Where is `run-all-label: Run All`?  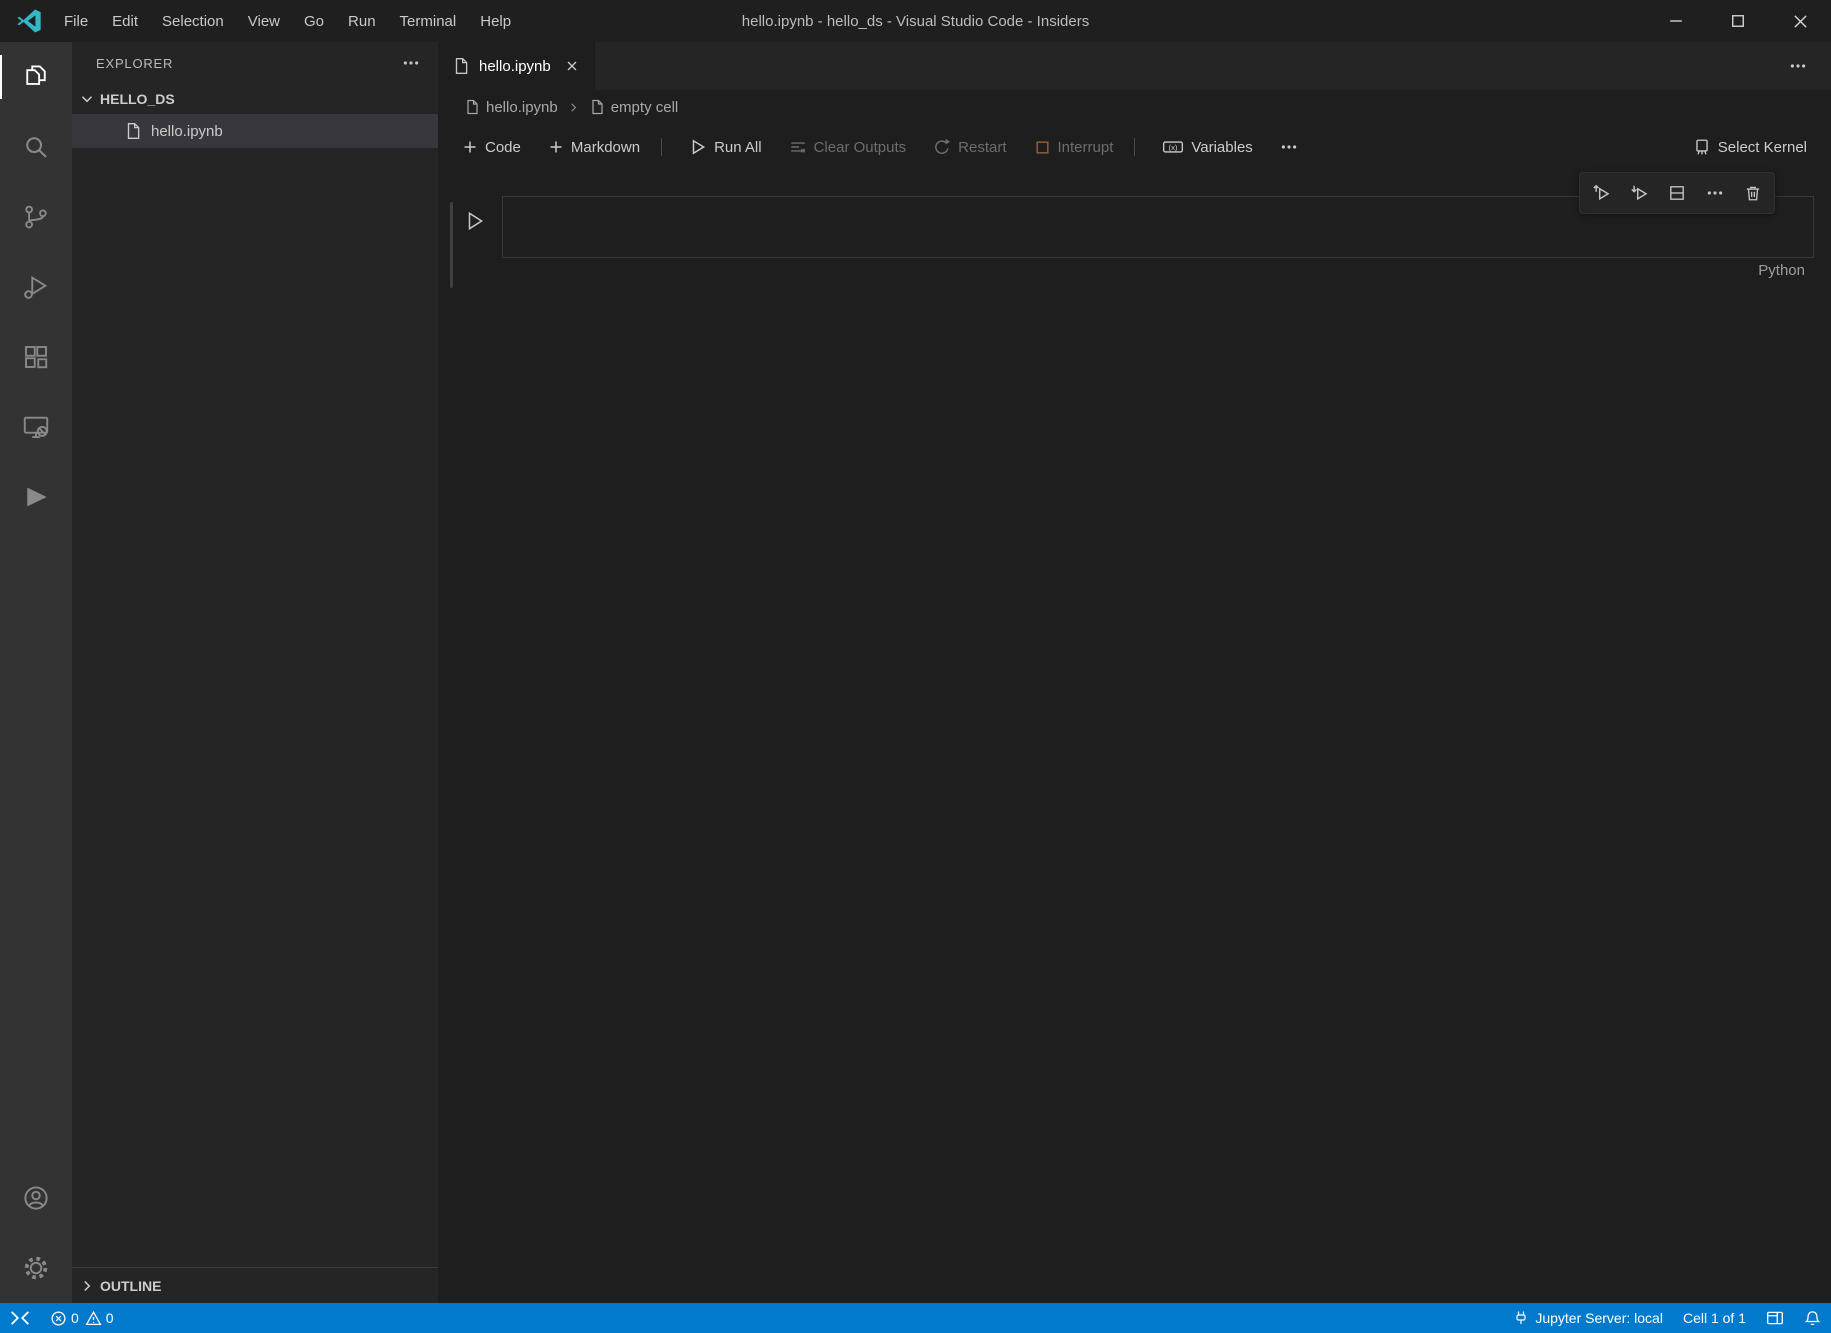
run-all-label: Run All is located at coordinates (738, 147).